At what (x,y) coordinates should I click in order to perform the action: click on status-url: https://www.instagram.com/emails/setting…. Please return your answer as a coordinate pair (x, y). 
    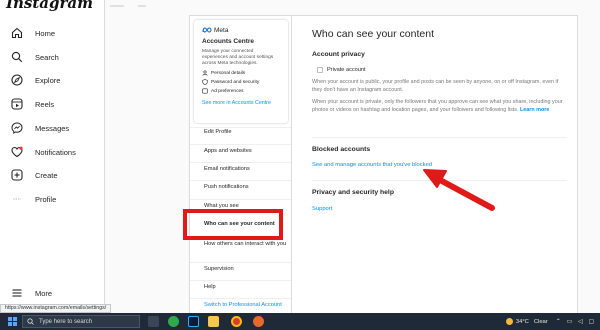
    Looking at the image, I should click on (56, 308).